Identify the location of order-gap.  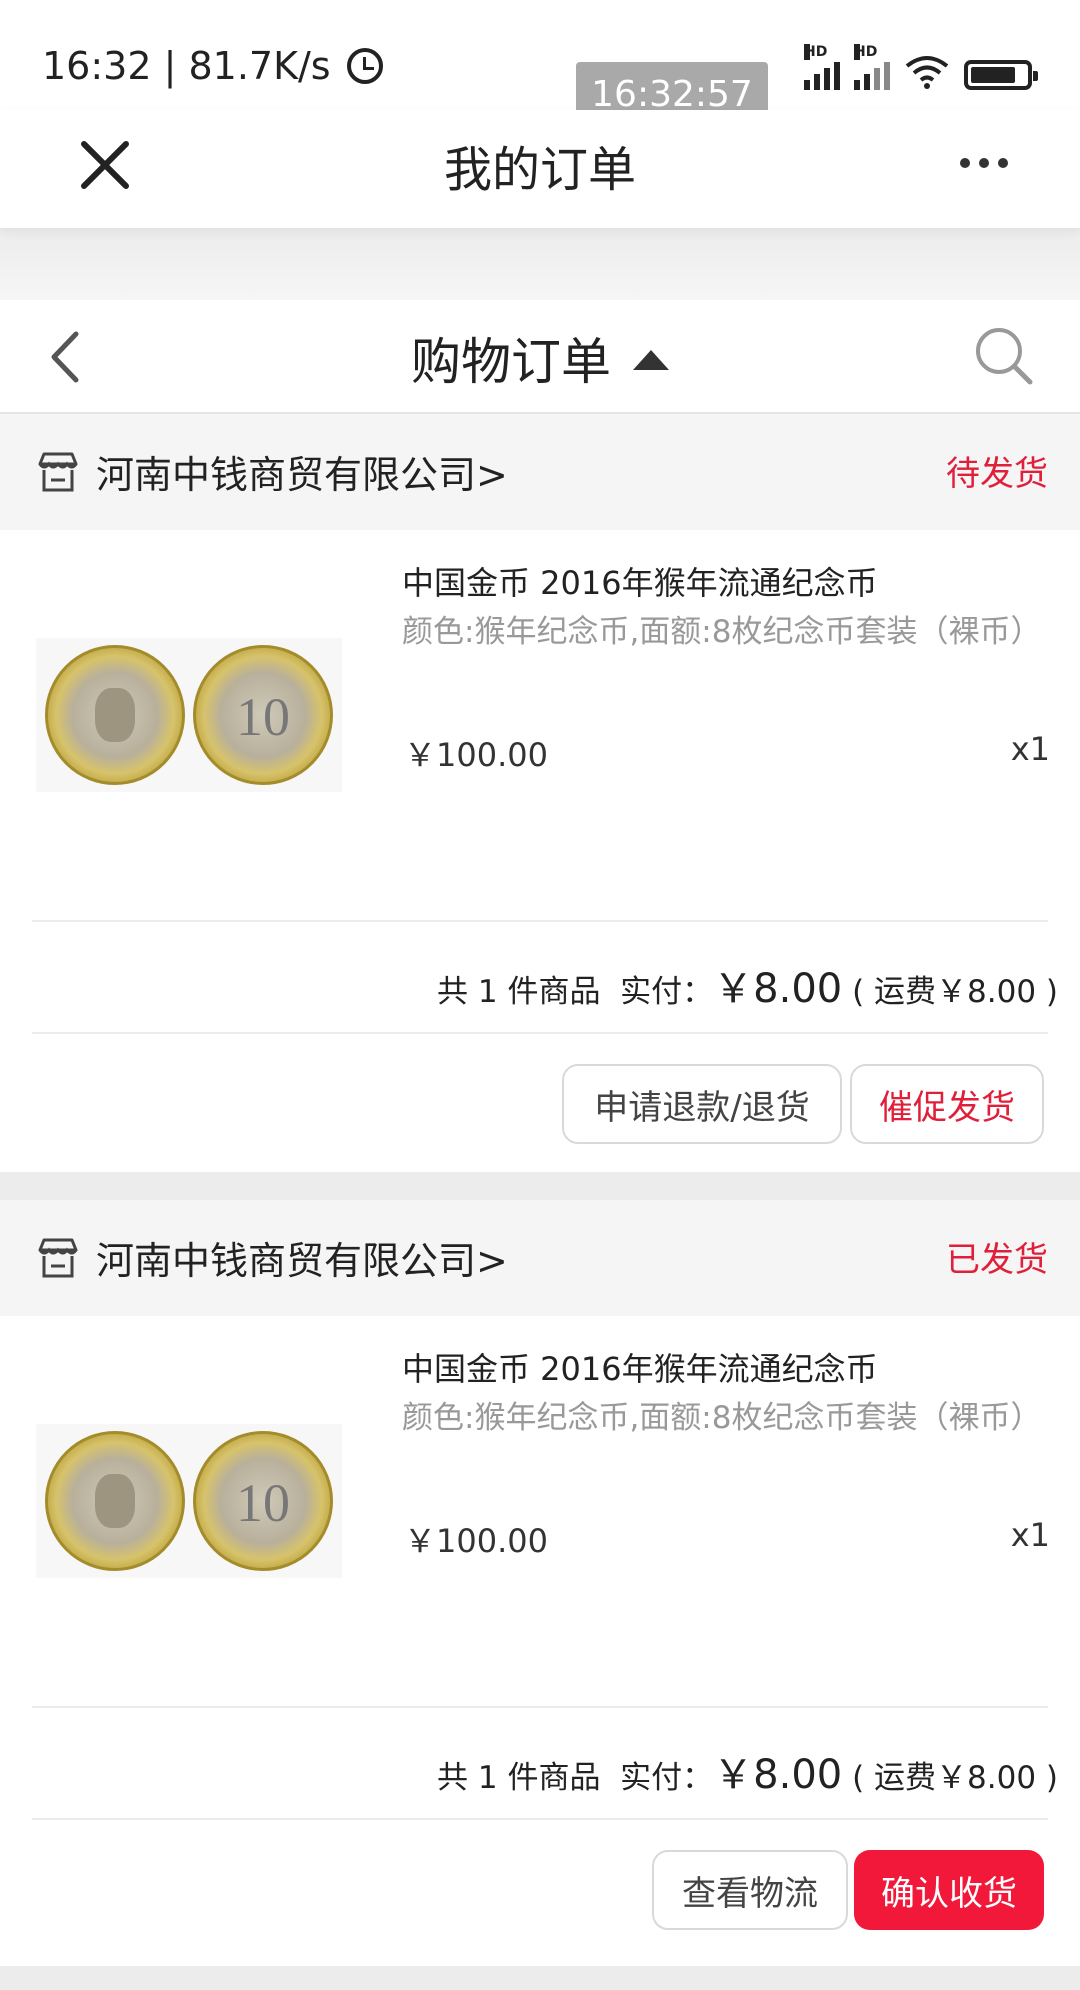
(540, 1186).